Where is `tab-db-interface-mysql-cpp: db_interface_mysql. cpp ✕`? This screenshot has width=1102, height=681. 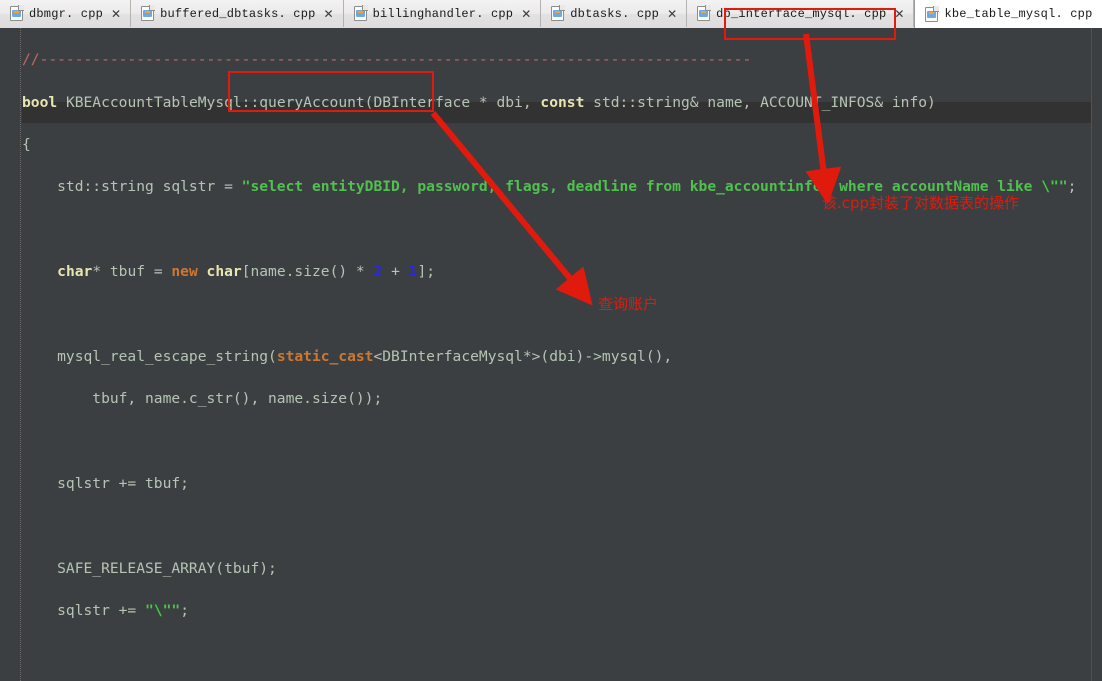
tab-db-interface-mysql-cpp: db_interface_mysql. cpp ✕ is located at coordinates (801, 13).